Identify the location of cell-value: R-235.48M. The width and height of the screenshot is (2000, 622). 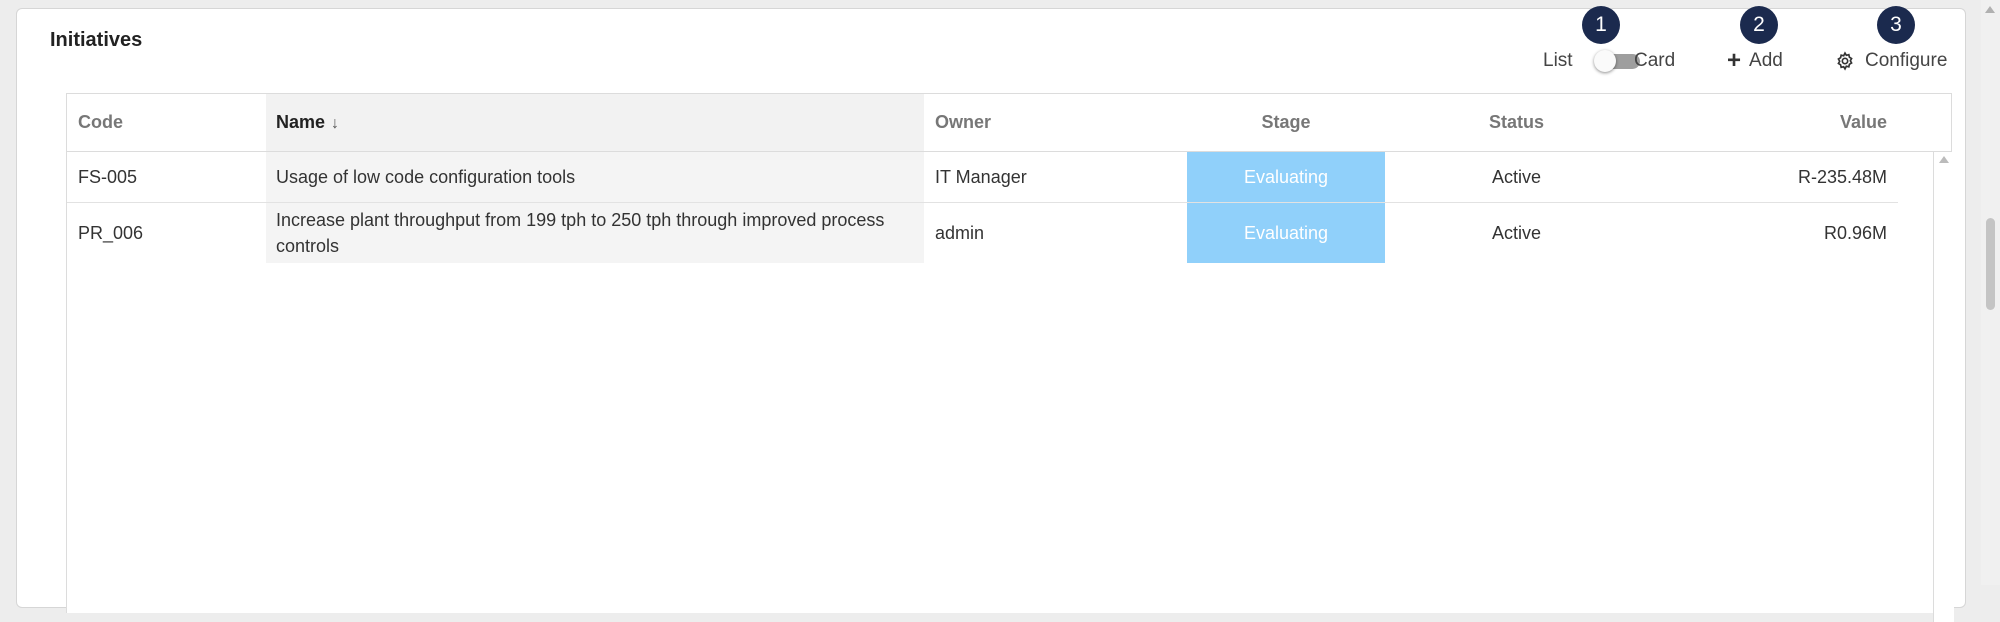
(1842, 176).